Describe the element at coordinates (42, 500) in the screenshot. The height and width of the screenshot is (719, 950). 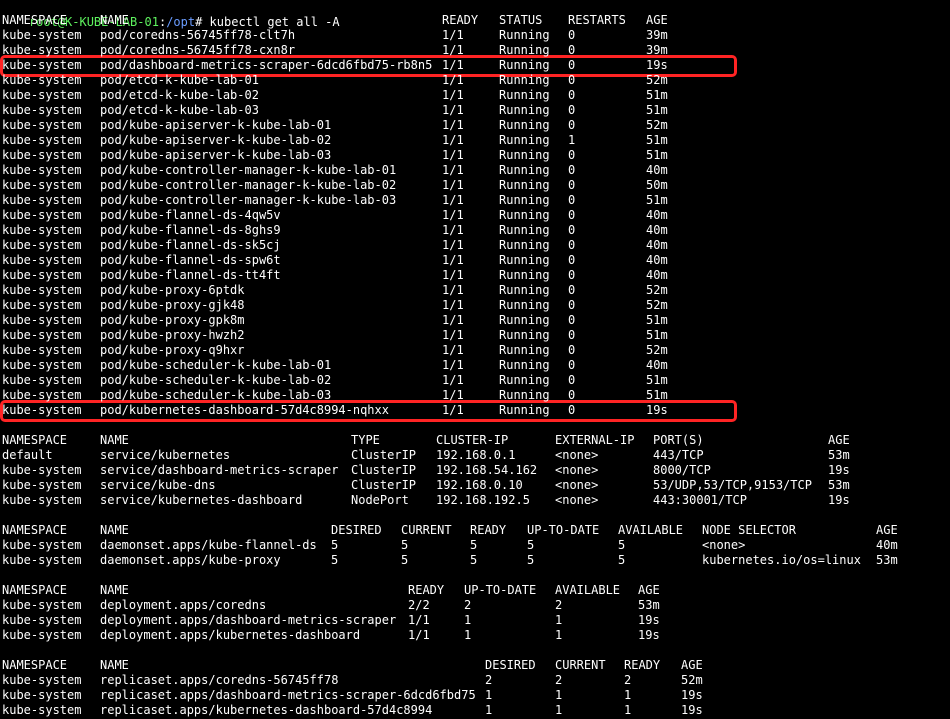
I see `services-cell: kube-system` at that location.